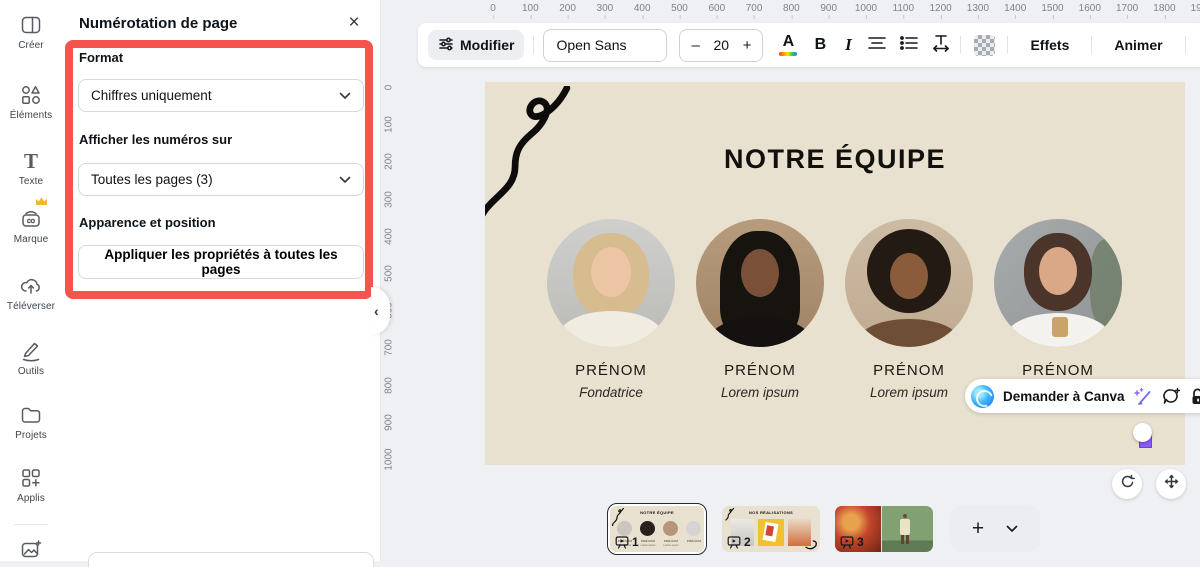  What do you see at coordinates (31, 95) in the screenshot?
I see `elements-icon` at bounding box center [31, 95].